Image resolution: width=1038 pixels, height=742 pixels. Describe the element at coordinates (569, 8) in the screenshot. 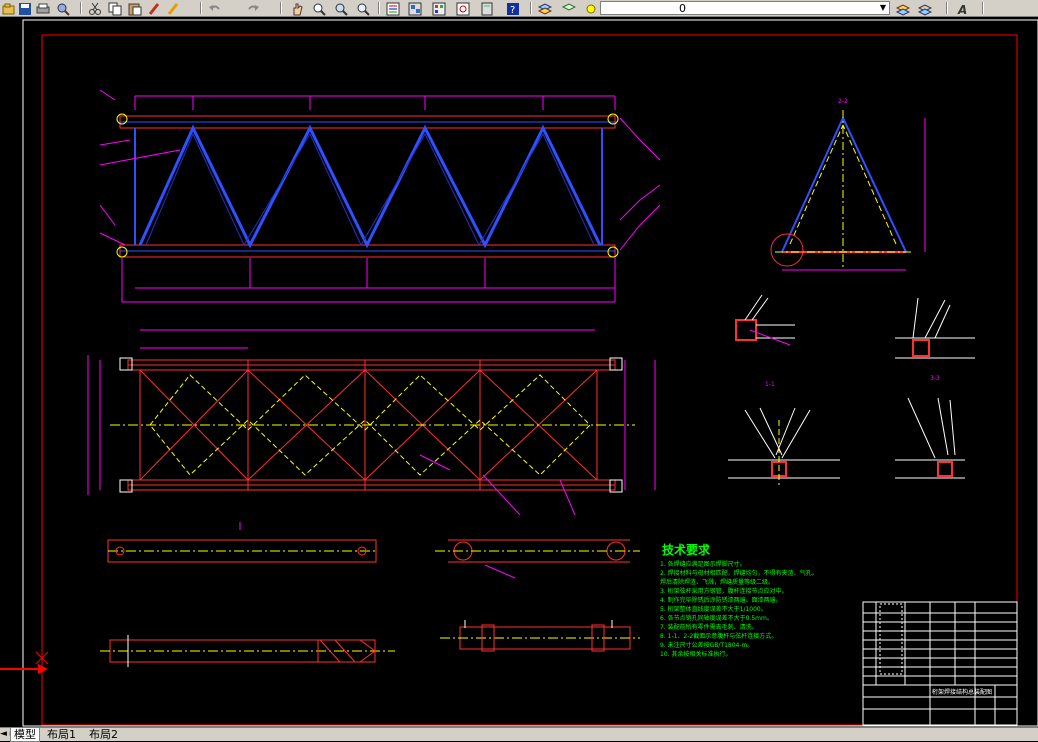

I see `layer-state-icon` at that location.